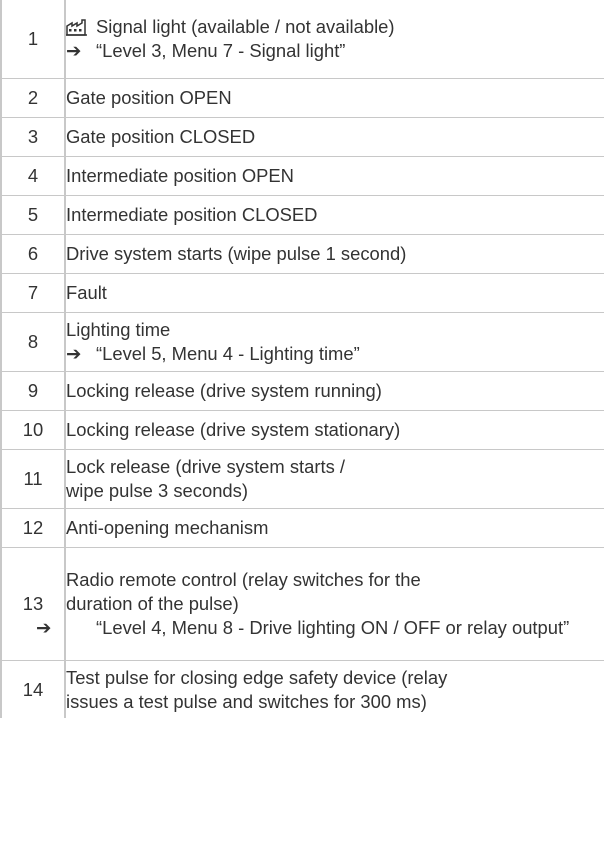 The height and width of the screenshot is (844, 604). I want to click on row-number: 9, so click(33, 391).